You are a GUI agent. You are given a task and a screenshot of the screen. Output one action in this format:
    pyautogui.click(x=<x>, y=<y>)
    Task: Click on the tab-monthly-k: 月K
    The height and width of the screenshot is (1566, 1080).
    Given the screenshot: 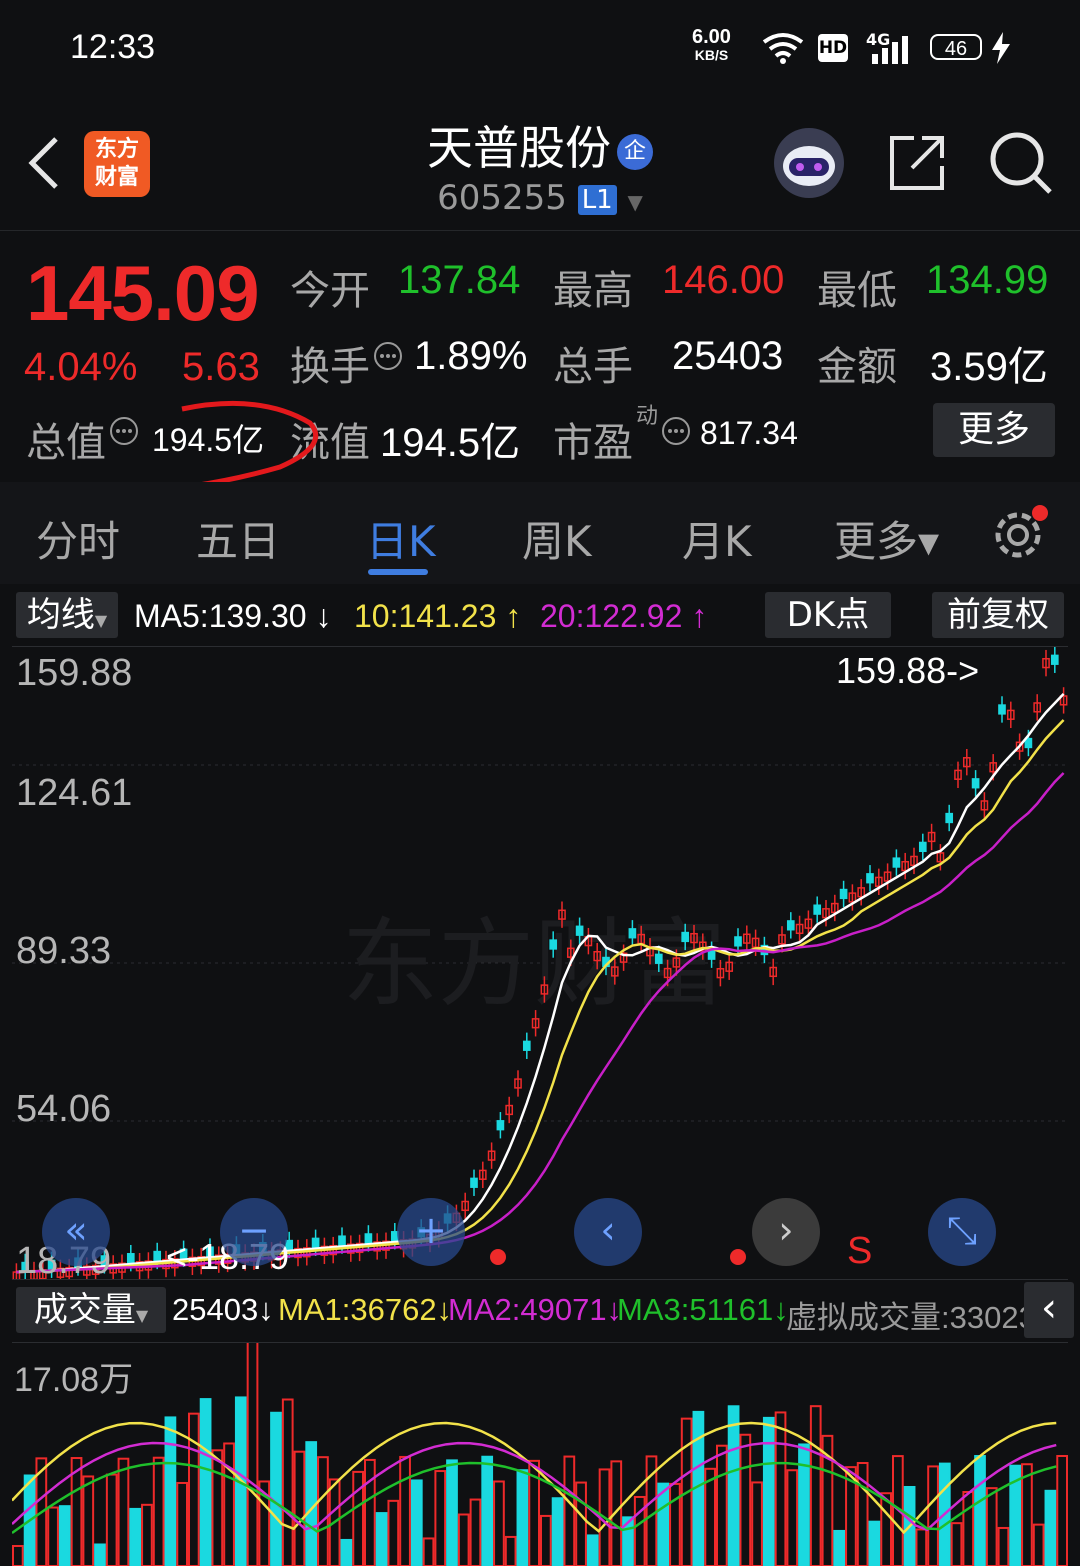 What is the action you would take?
    pyautogui.click(x=717, y=538)
    